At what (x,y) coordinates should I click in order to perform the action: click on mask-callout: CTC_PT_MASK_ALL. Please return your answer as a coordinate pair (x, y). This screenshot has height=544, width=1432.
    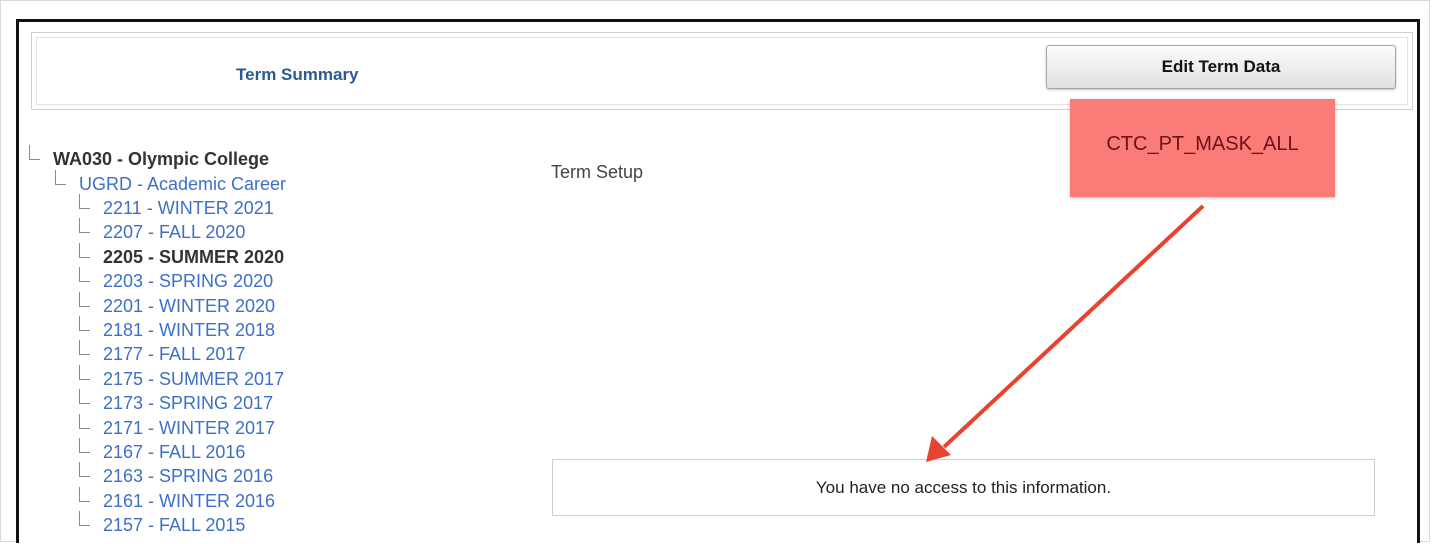
    Looking at the image, I should click on (1202, 148).